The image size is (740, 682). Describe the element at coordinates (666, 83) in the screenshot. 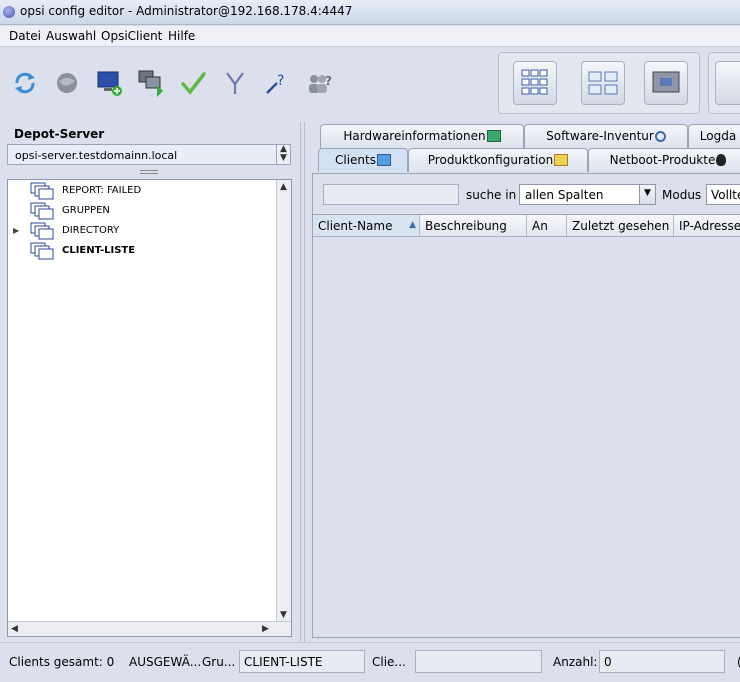

I see `server-view-button` at that location.